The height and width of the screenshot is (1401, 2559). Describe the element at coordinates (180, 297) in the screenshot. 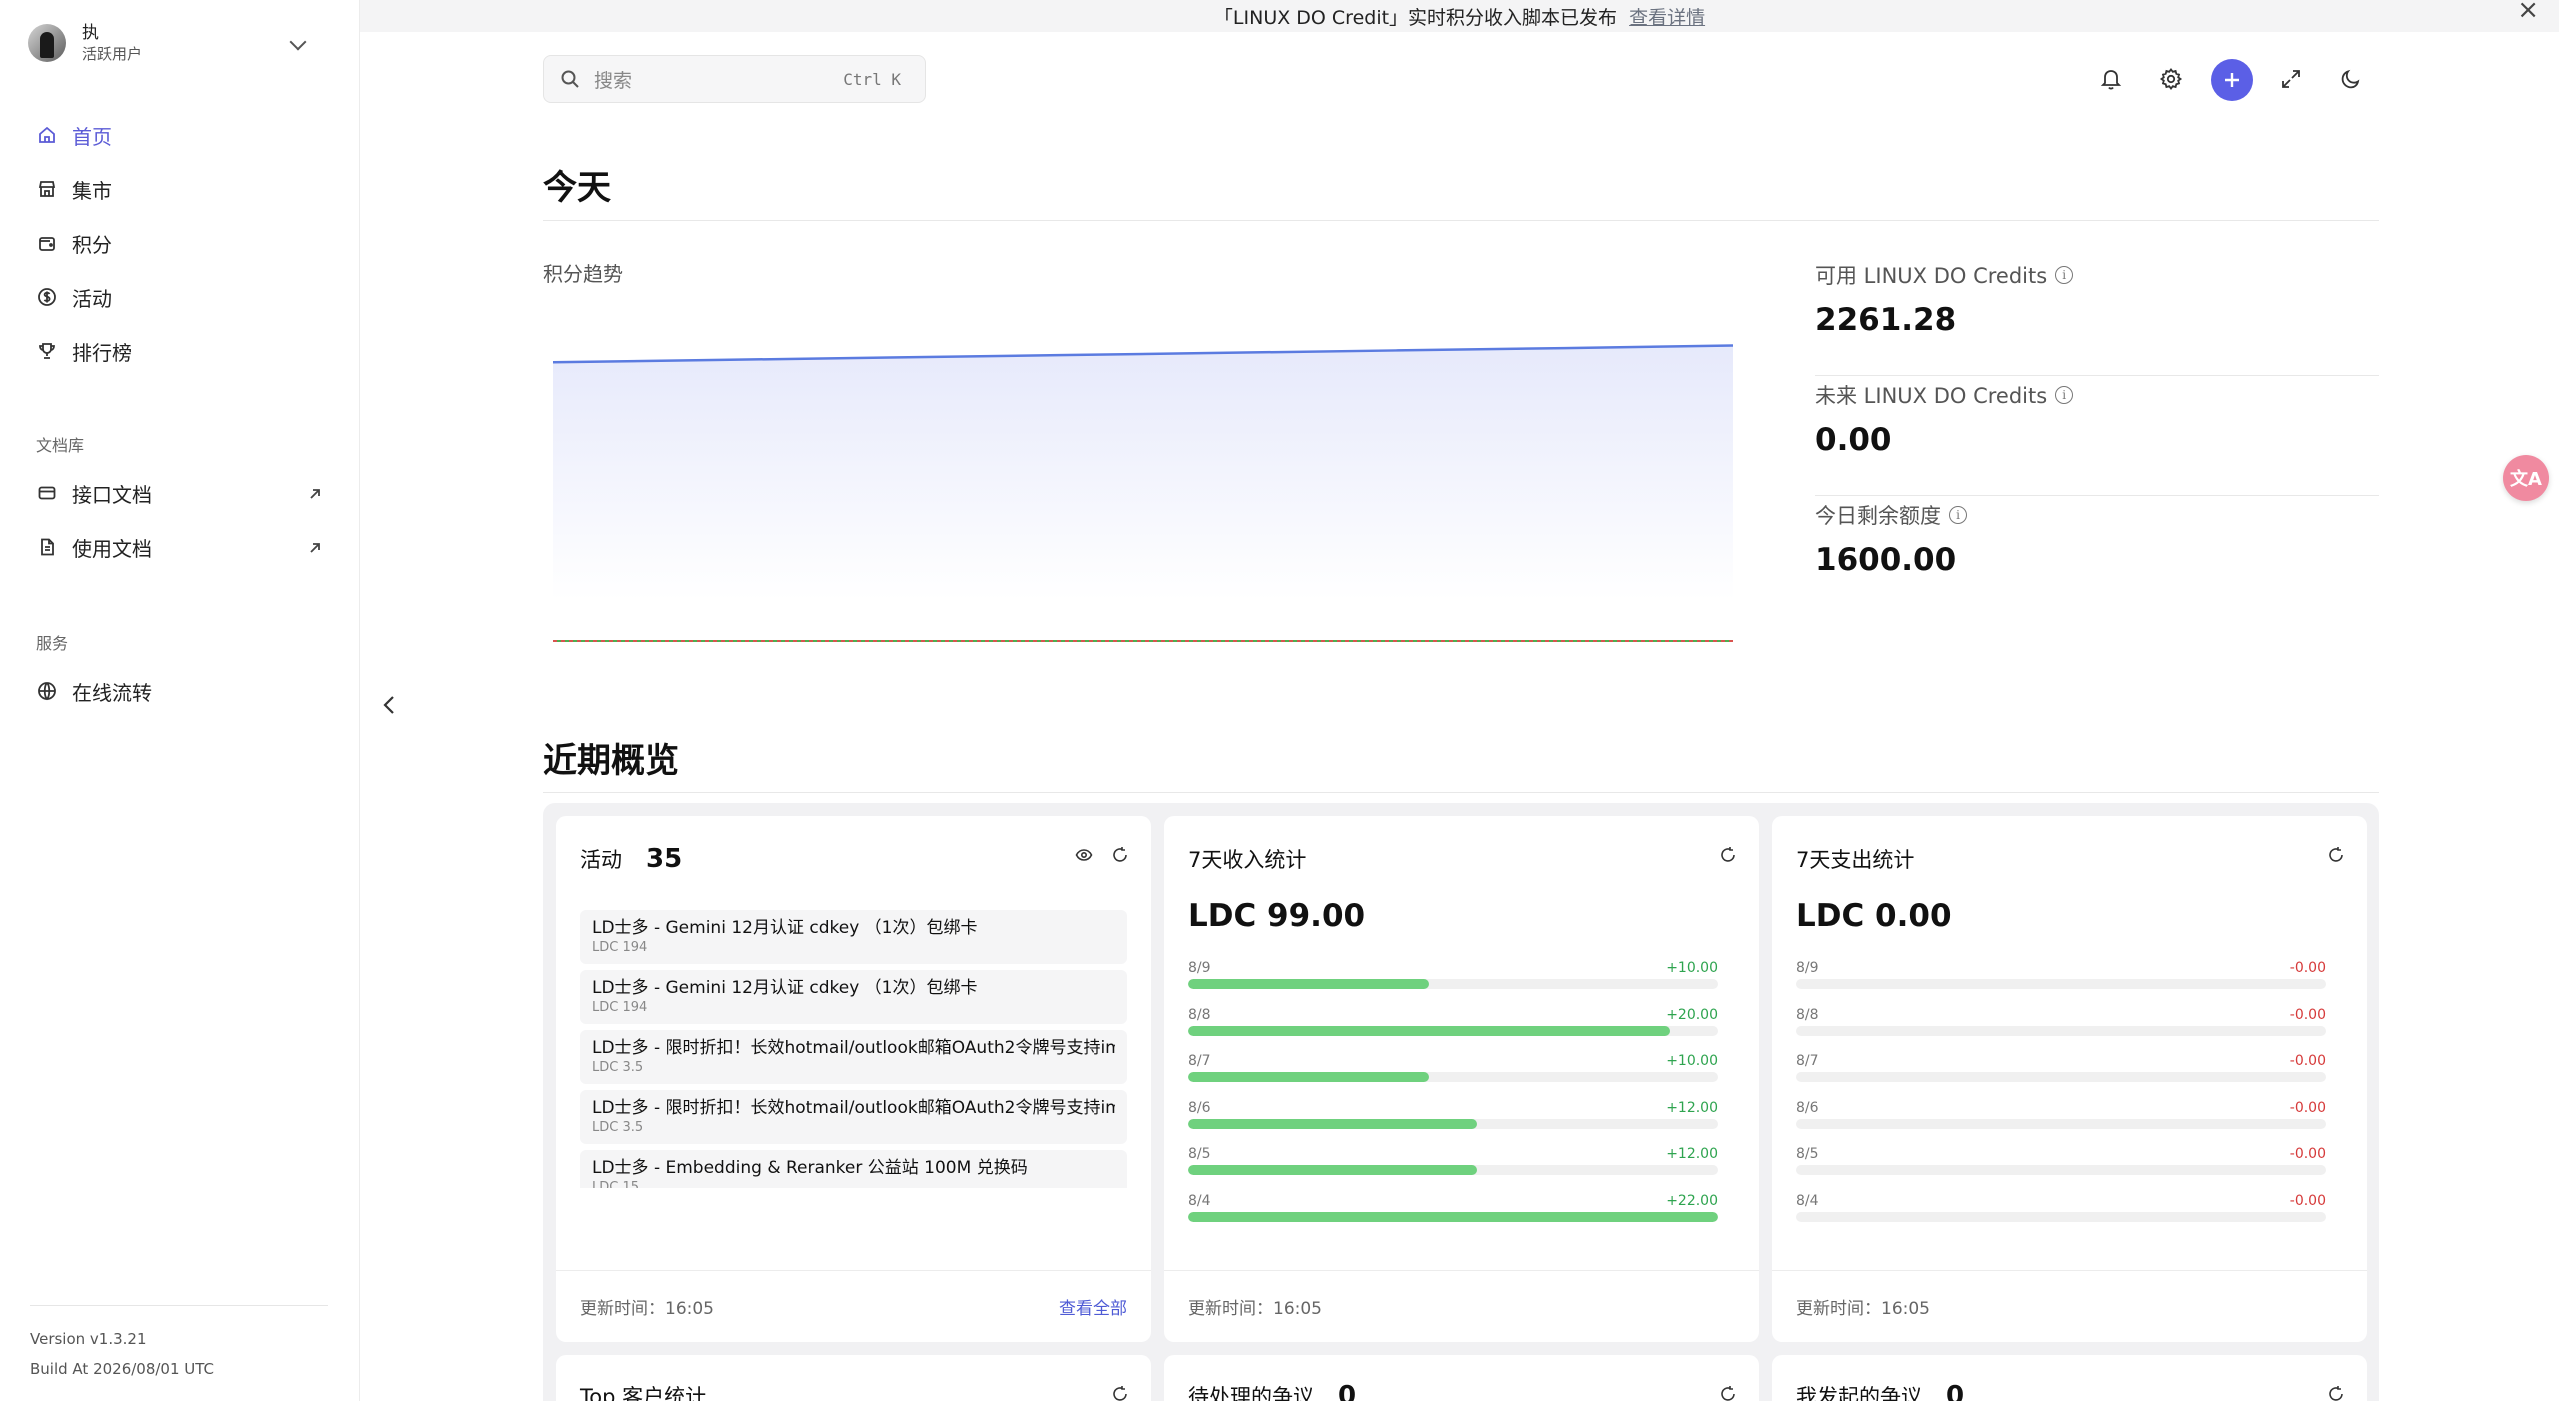

I see `sidebar-item-activity: 活动` at that location.